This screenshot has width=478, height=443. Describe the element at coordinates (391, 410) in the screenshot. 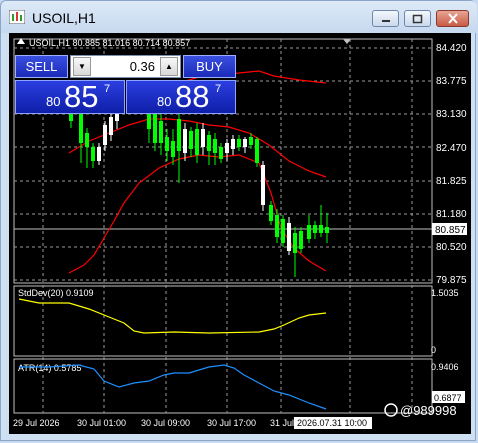

I see `social-logo-icon` at that location.